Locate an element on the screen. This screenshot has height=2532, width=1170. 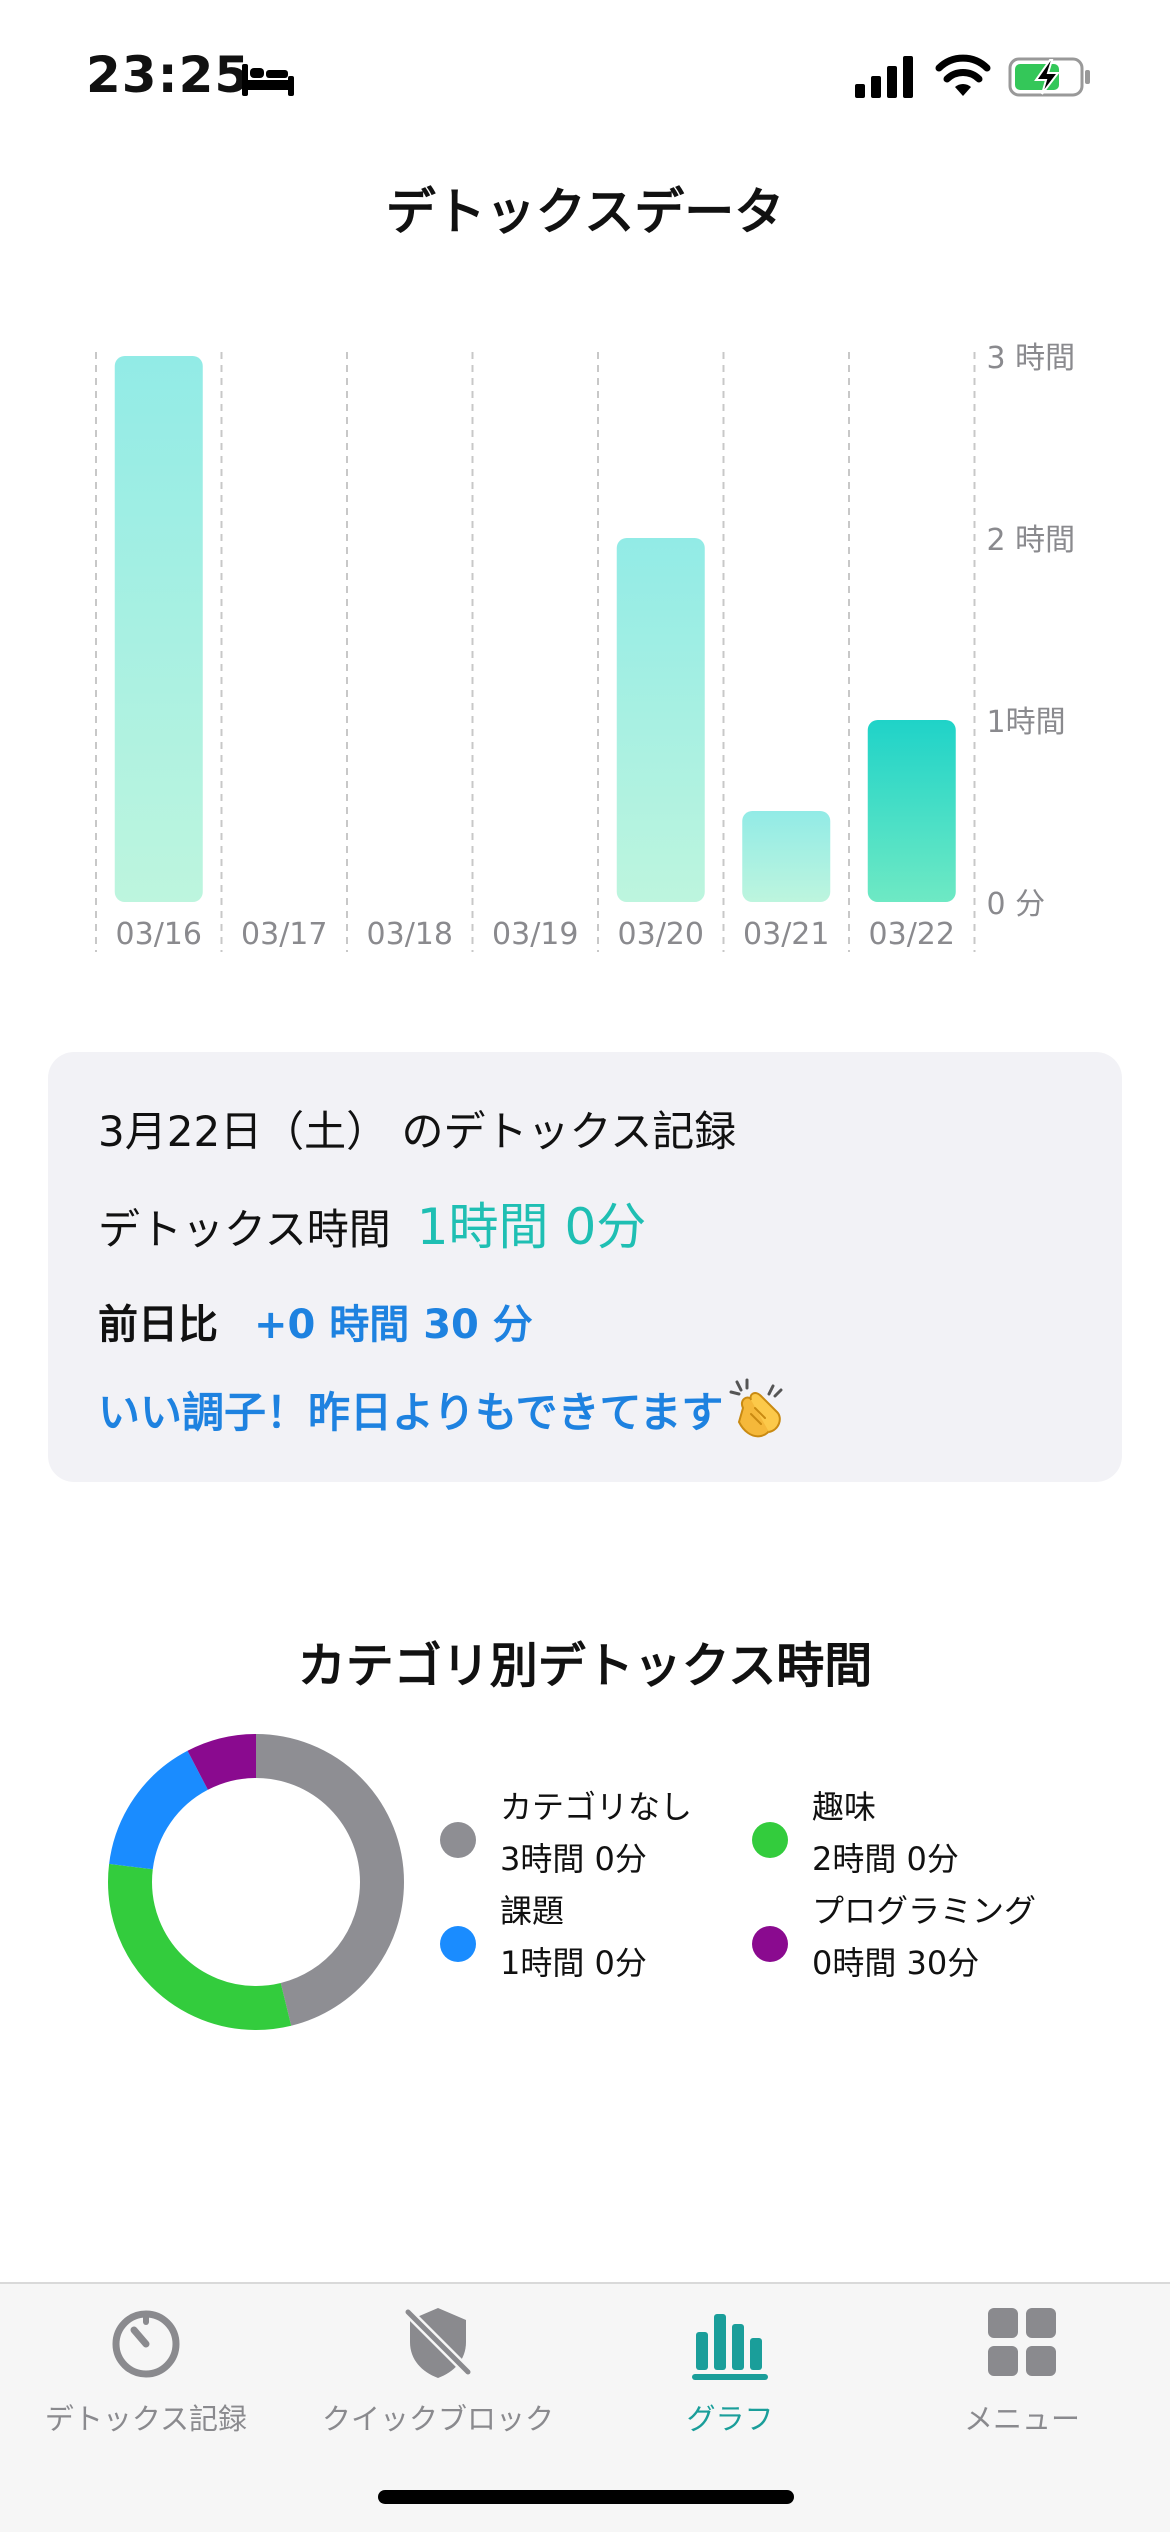
legend-value: 0時間 30分 is located at coordinates (896, 1963).